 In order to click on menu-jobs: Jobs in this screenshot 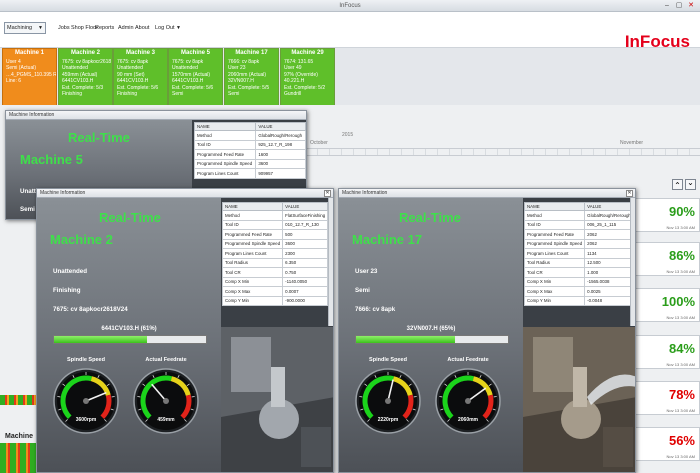, I will do `click(64, 28)`.